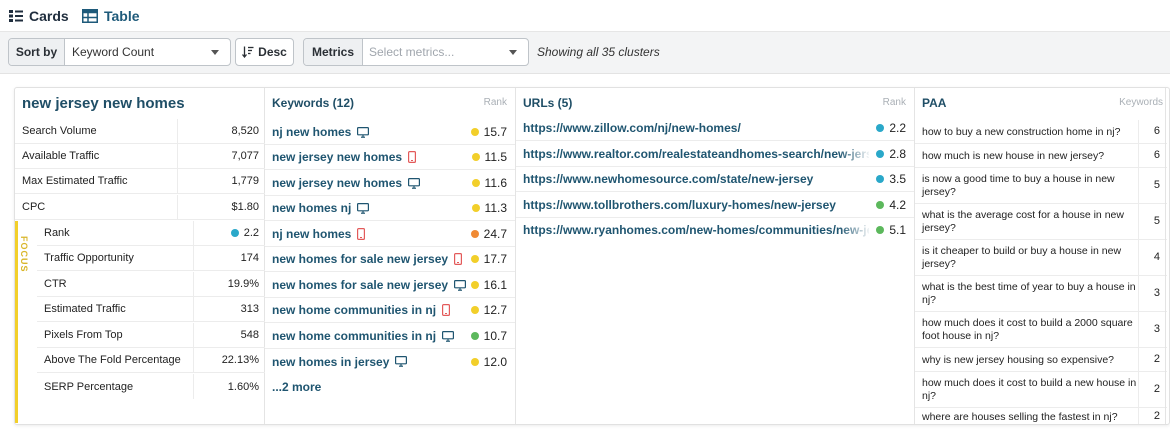  Describe the element at coordinates (495, 157) in the screenshot. I see `keyword-rank: 11.5` at that location.